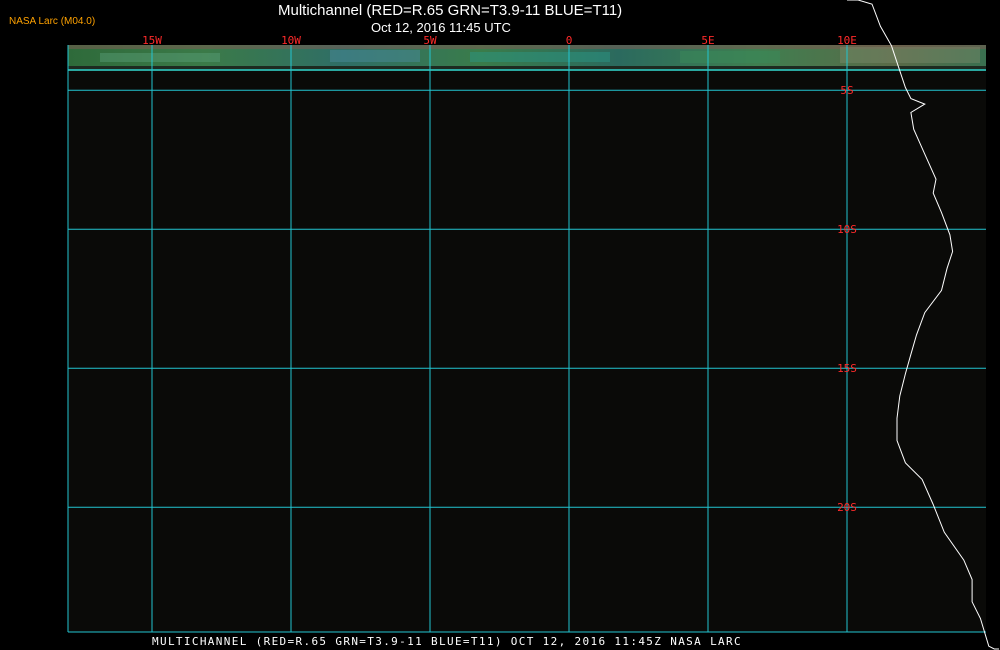 This screenshot has height=650, width=1000. What do you see at coordinates (847, 507) in the screenshot?
I see `latitude-label-20s: 20S` at bounding box center [847, 507].